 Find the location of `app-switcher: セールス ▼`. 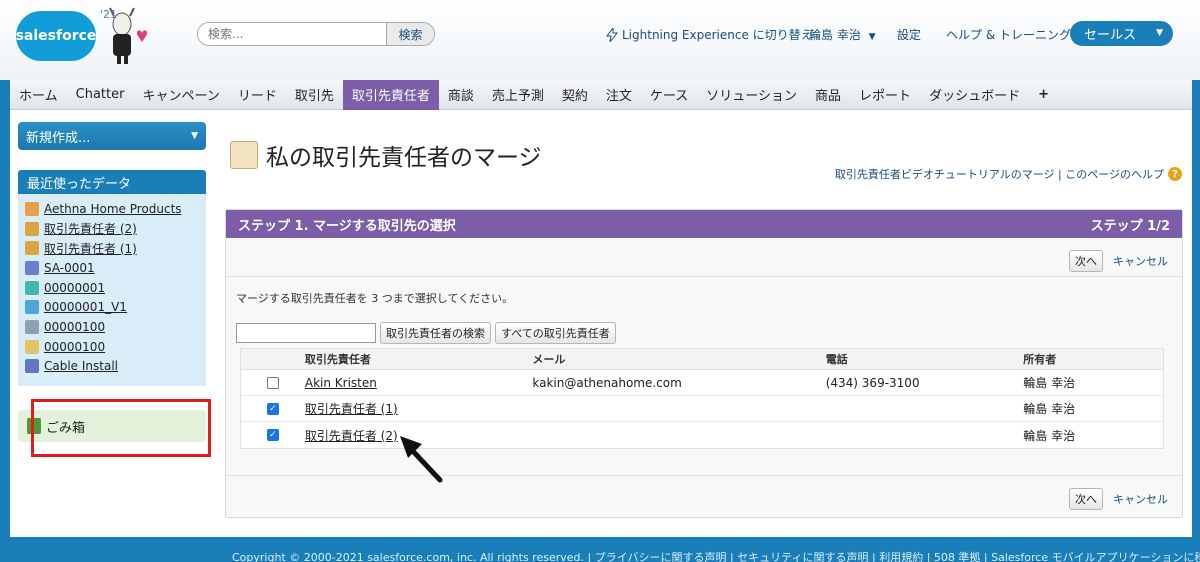

app-switcher: セールス ▼ is located at coordinates (1121, 33).